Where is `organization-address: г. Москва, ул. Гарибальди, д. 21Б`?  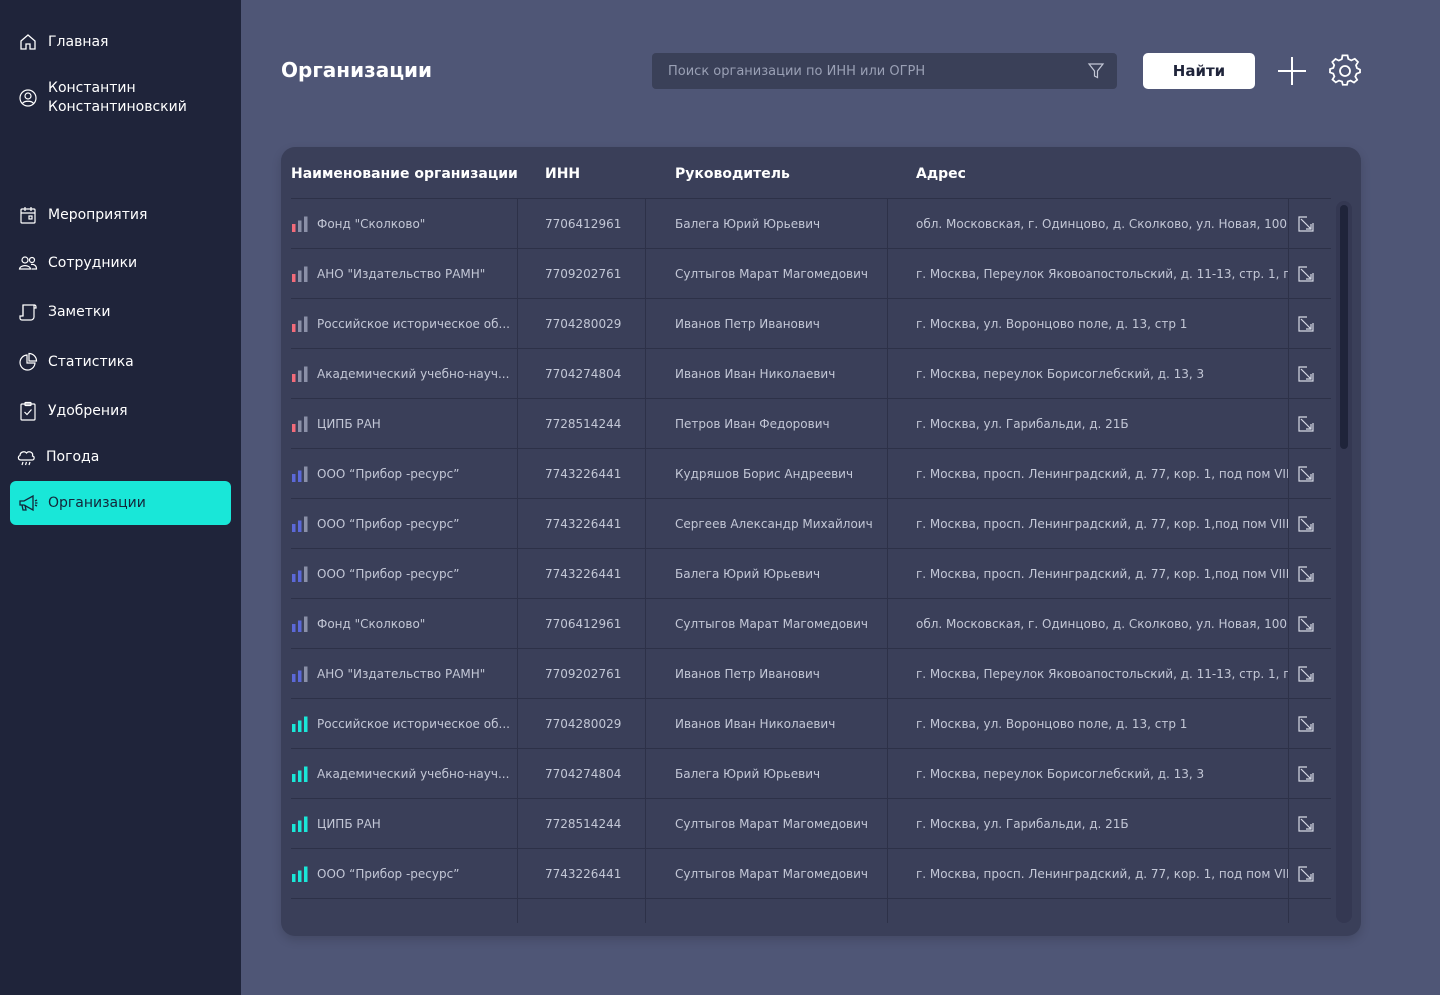 organization-address: г. Москва, ул. Гарибальди, д. 21Б is located at coordinates (1022, 824).